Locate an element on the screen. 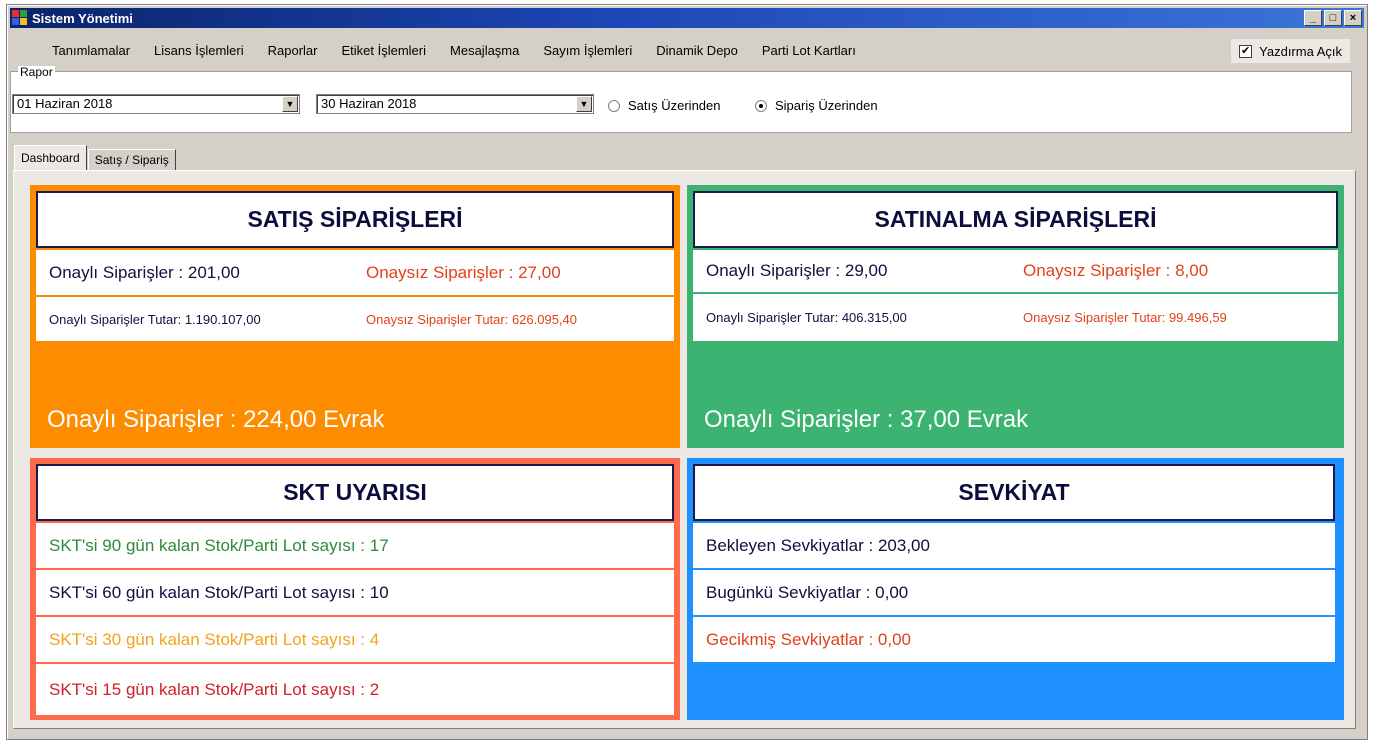  start-date-value: 01 Haziran 2018 is located at coordinates (65, 103).